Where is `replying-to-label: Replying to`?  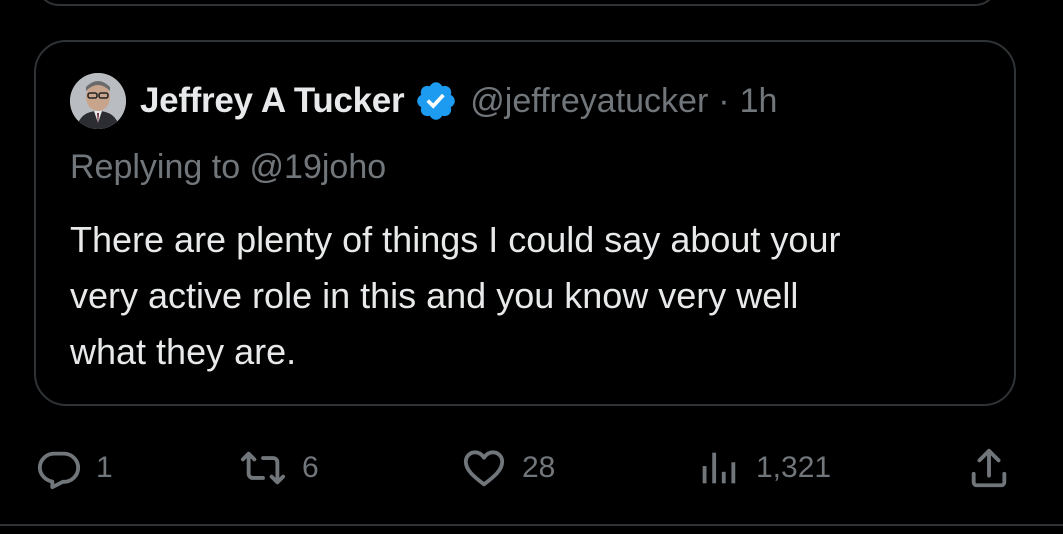 replying-to-label: Replying to is located at coordinates (160, 167).